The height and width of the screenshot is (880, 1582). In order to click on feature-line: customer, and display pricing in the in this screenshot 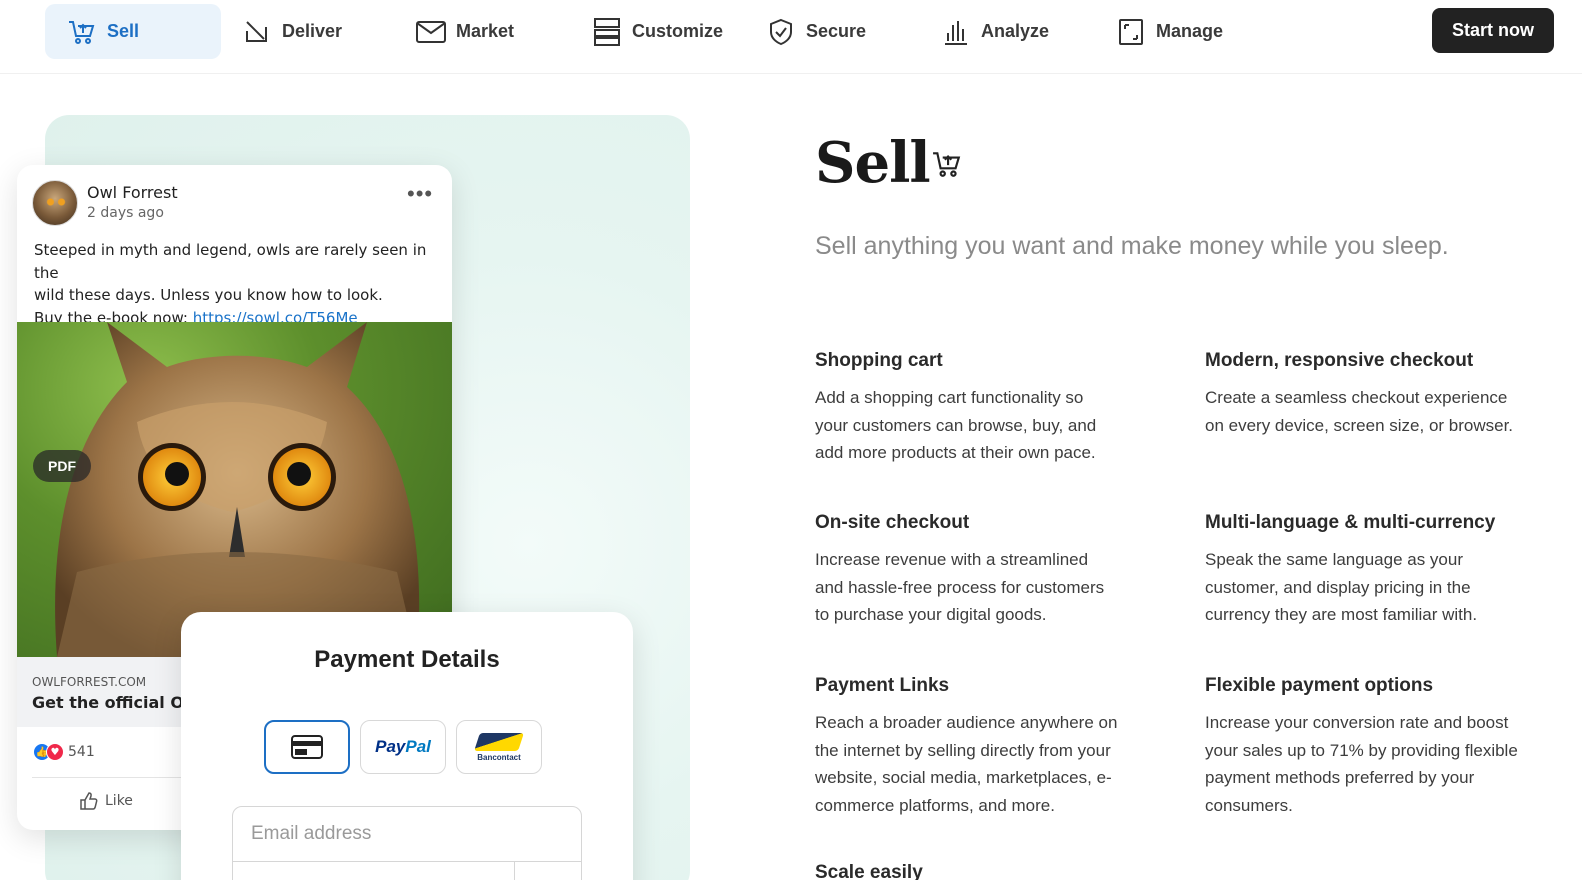, I will do `click(1338, 587)`.